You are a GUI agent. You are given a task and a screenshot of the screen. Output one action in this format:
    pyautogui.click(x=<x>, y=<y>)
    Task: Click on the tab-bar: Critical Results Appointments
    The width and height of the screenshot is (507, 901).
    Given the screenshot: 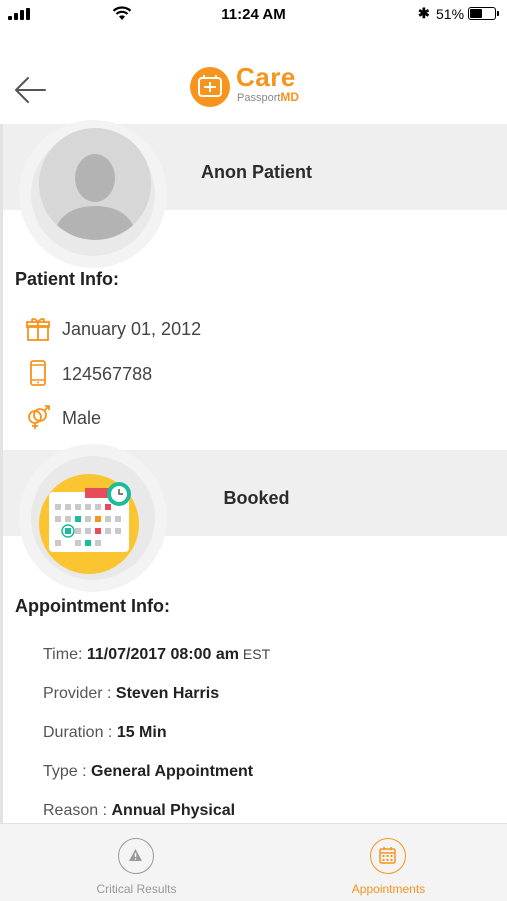 What is the action you would take?
    pyautogui.click(x=253, y=862)
    